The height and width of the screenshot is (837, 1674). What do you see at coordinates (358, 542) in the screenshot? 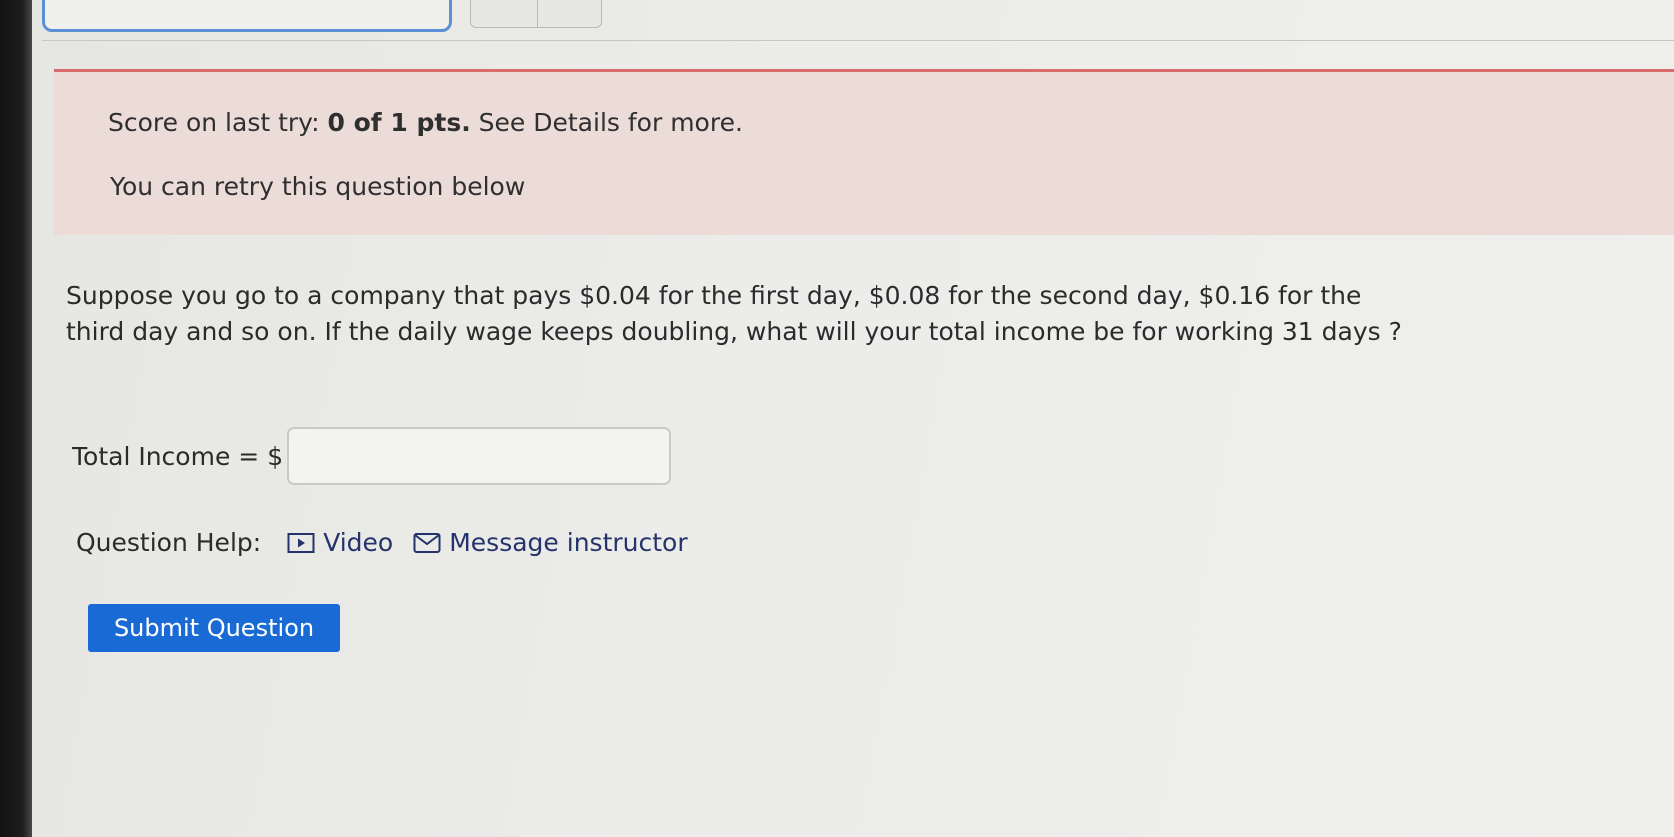
I see `video-label: Video` at bounding box center [358, 542].